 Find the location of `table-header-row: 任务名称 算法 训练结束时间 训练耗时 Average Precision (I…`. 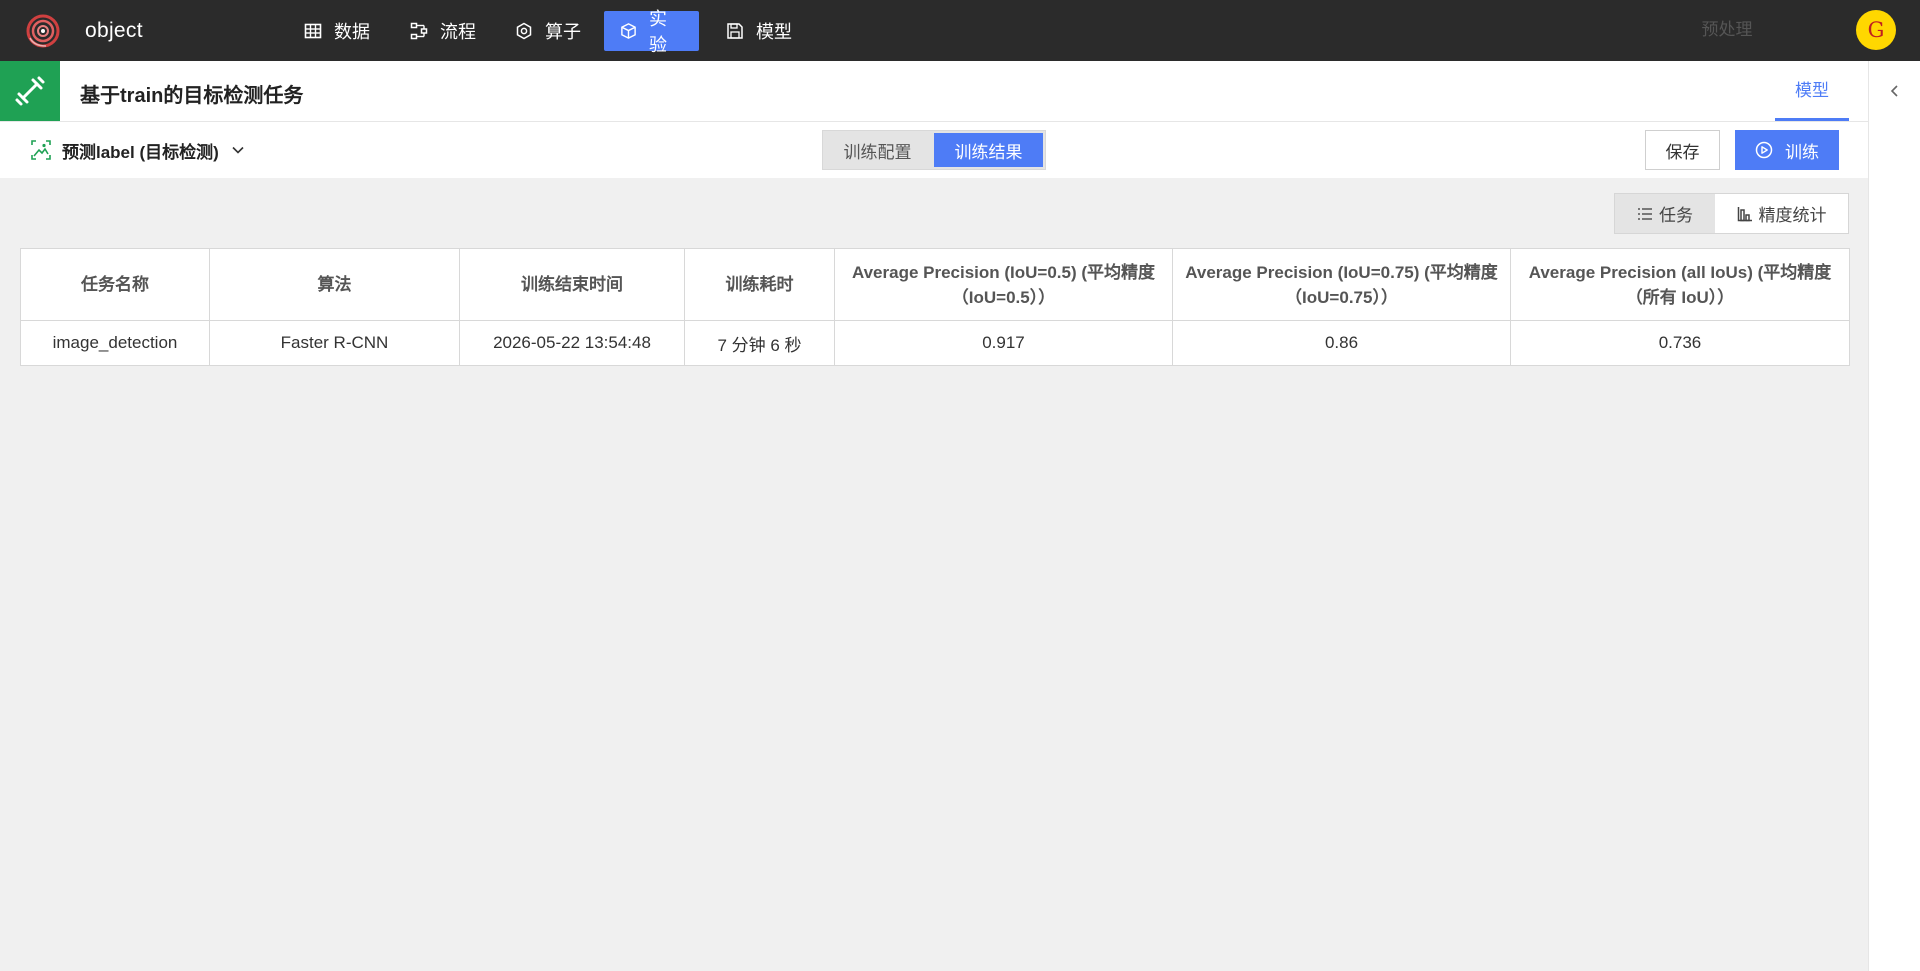

table-header-row: 任务名称 算法 训练结束时间 训练耗时 Average Precision (I… is located at coordinates (935, 284).